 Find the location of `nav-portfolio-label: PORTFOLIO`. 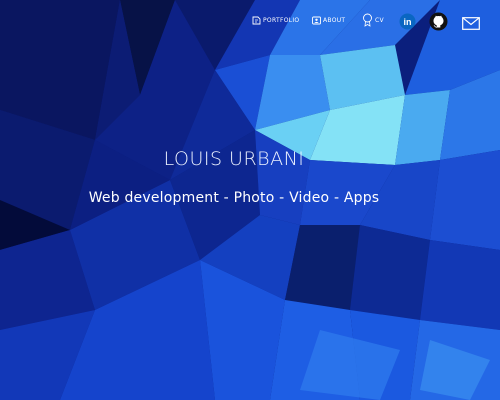

nav-portfolio-label: PORTFOLIO is located at coordinates (281, 20).